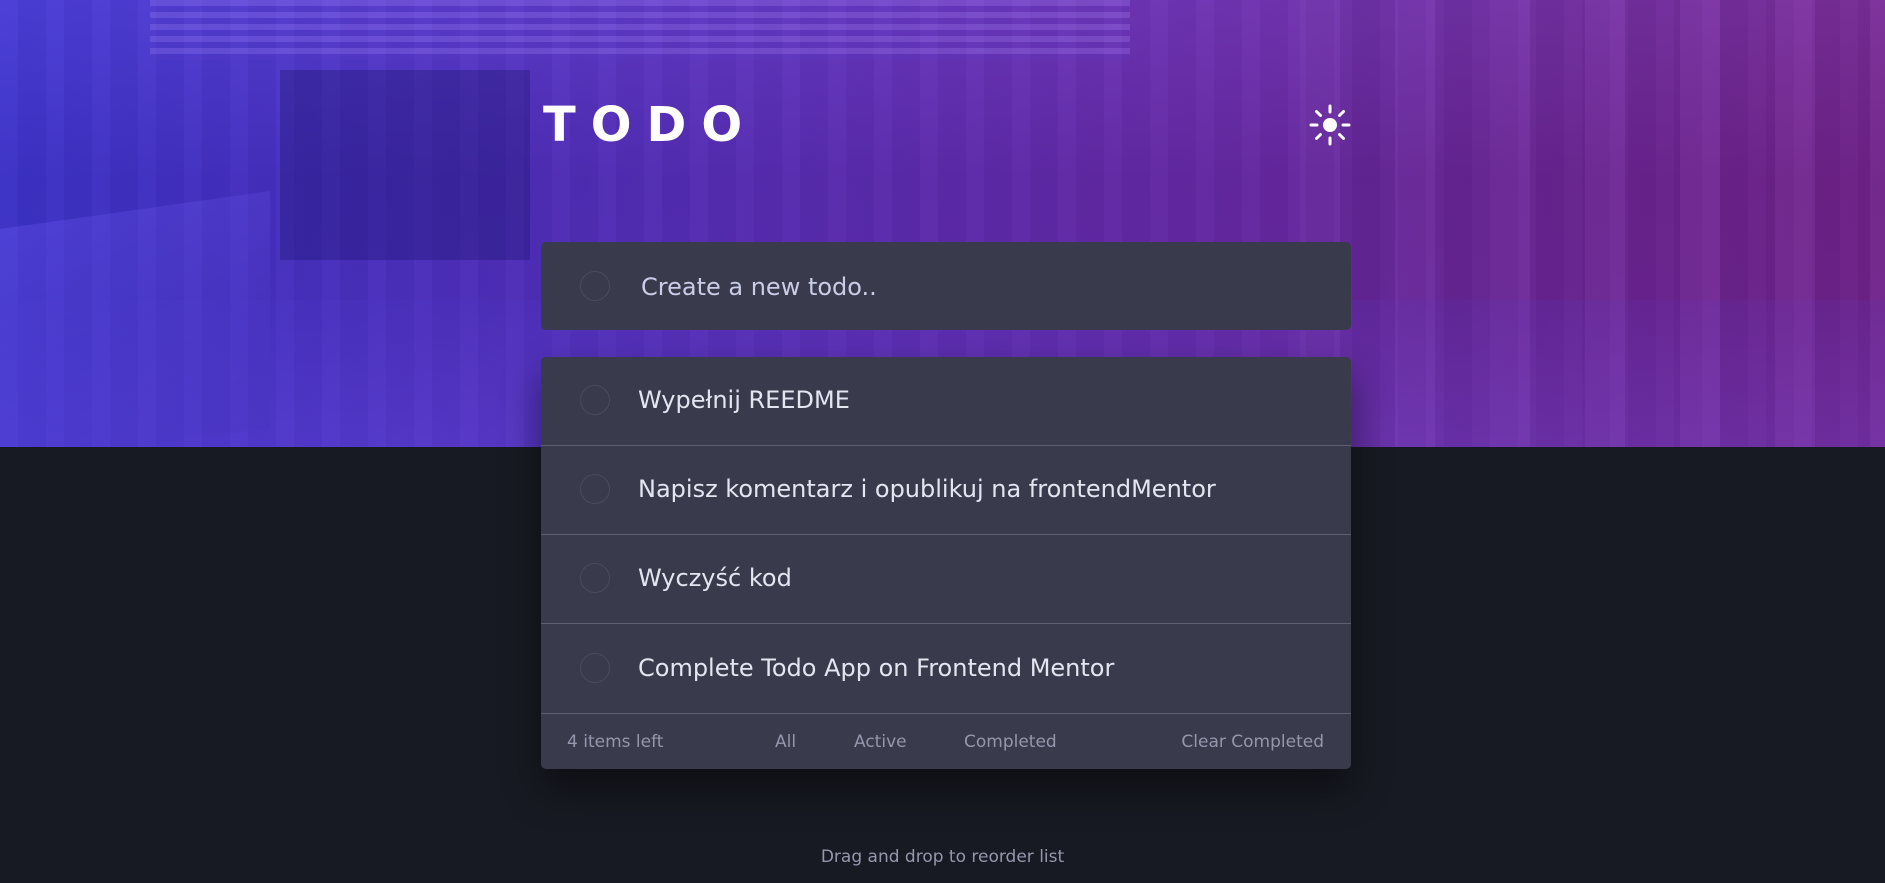 Image resolution: width=1885 pixels, height=883 pixels. What do you see at coordinates (595, 286) in the screenshot?
I see `new-todo-checkbox` at bounding box center [595, 286].